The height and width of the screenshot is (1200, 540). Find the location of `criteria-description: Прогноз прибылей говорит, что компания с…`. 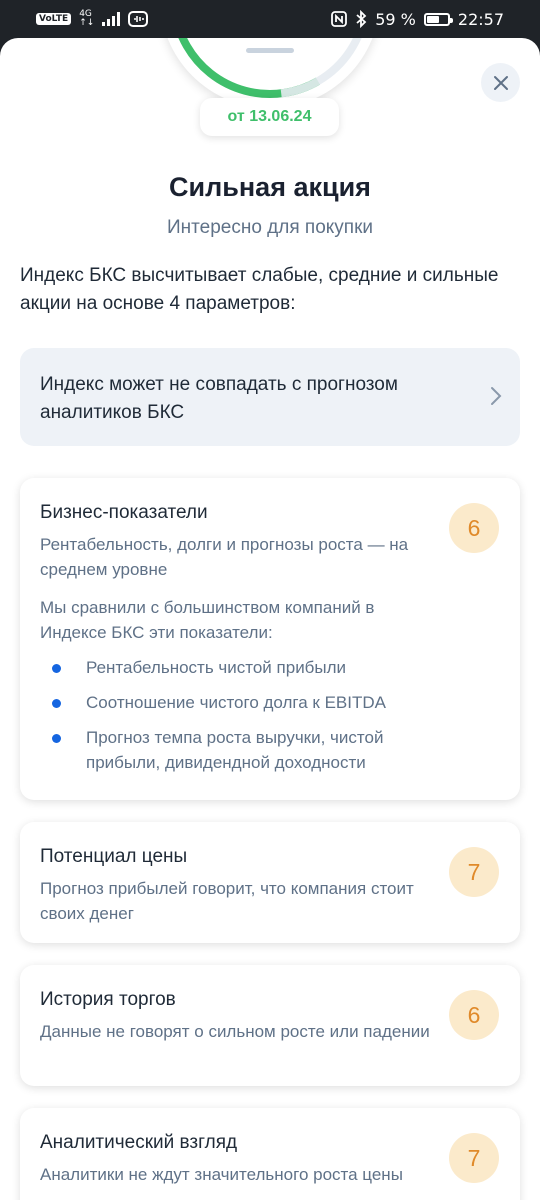

criteria-description: Прогноз прибылей говорит, что компания с… is located at coordinates (227, 901).